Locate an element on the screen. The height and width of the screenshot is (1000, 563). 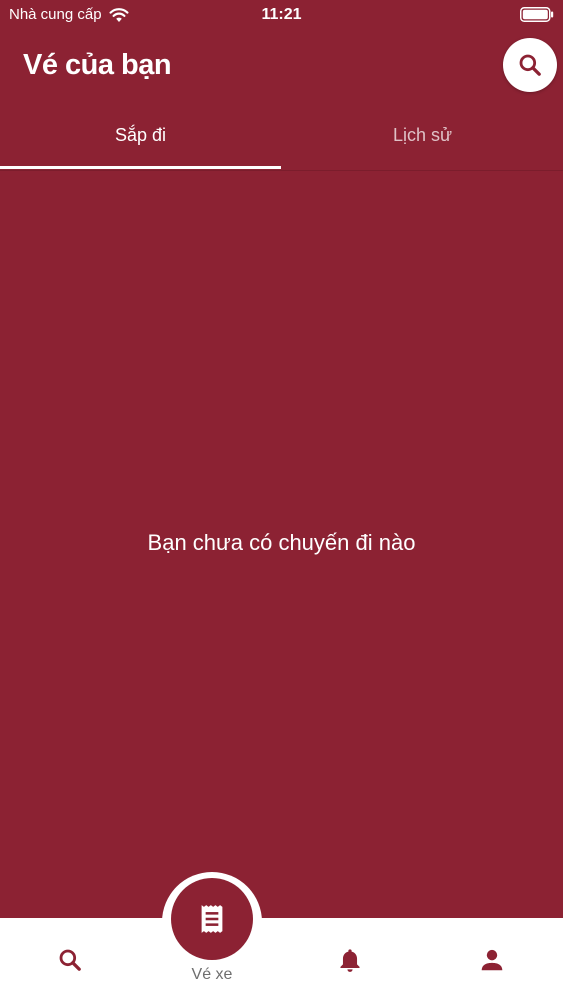
nav-item-notifications is located at coordinates (350, 960).